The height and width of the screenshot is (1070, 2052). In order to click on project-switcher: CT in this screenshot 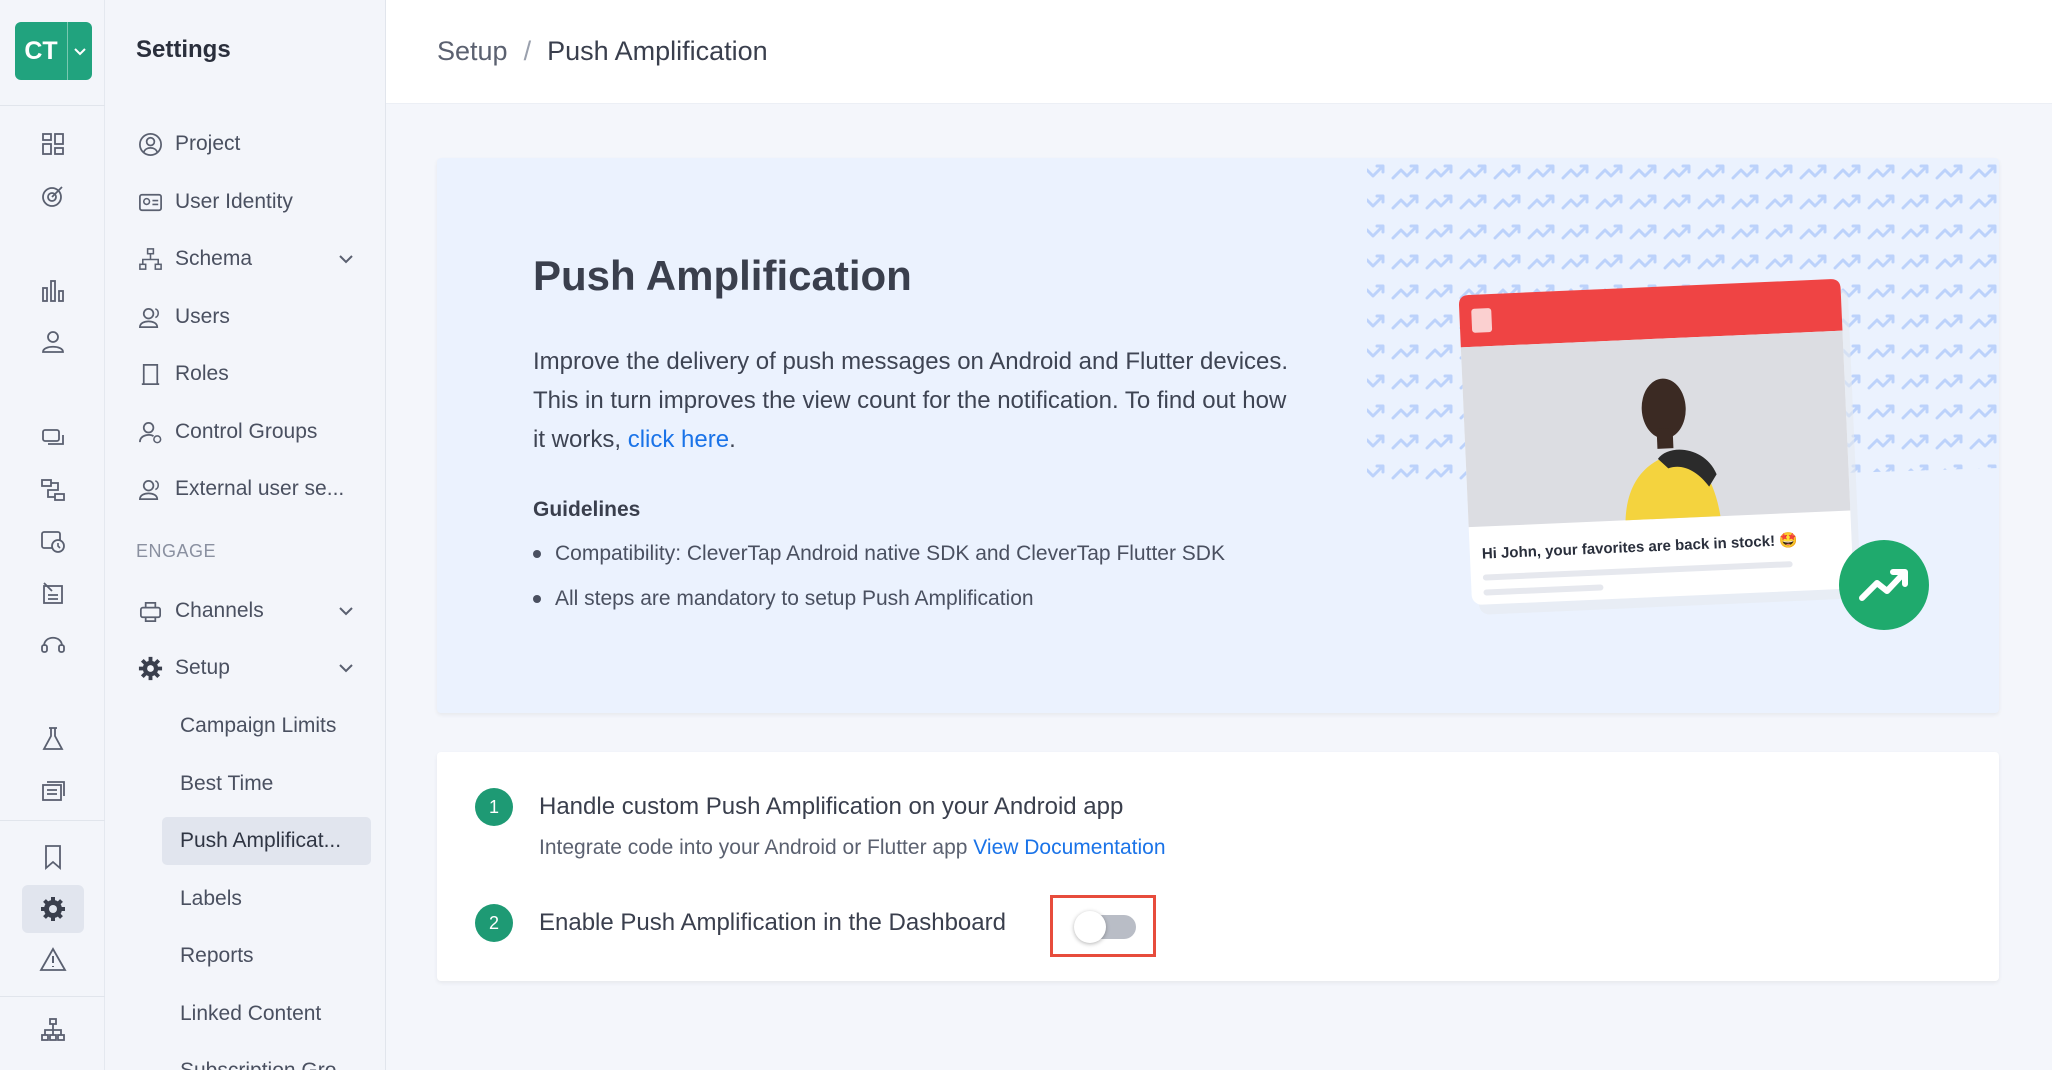, I will do `click(53, 51)`.